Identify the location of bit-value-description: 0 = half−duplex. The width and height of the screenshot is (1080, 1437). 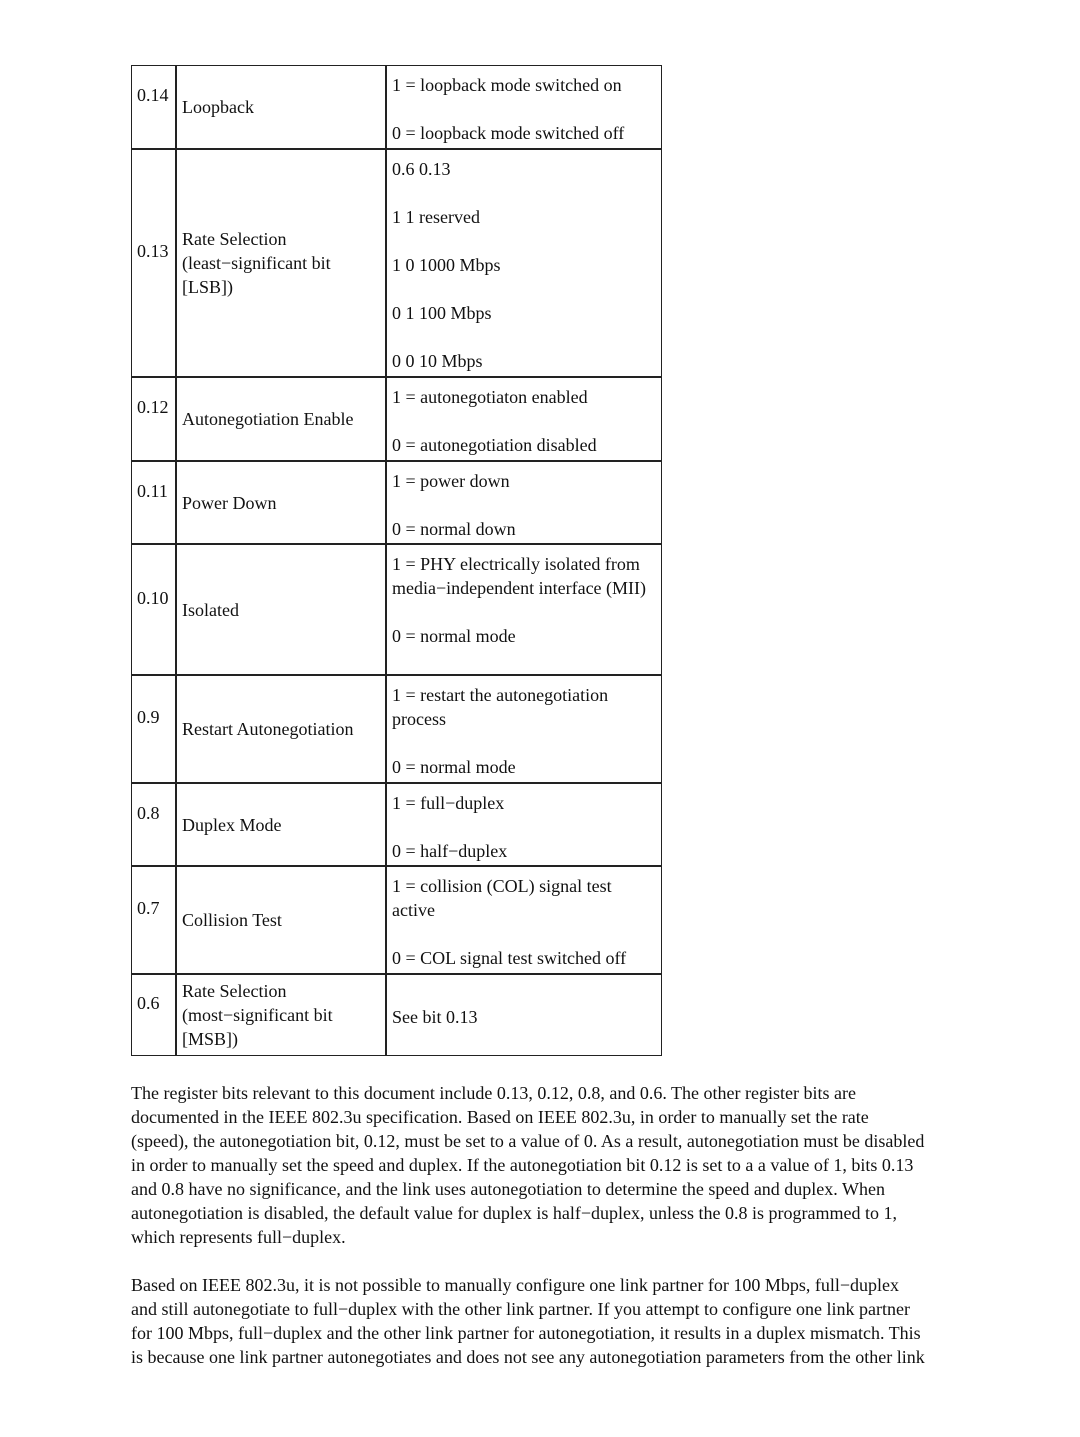
(450, 851).